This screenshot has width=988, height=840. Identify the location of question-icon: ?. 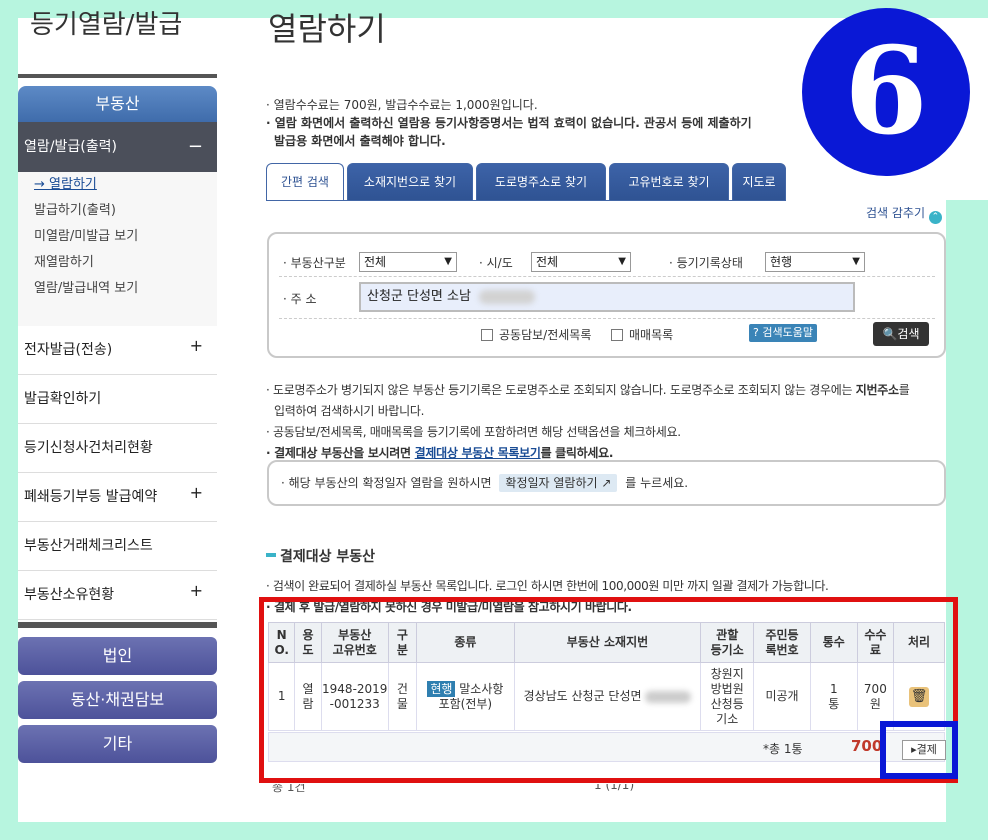
(756, 332).